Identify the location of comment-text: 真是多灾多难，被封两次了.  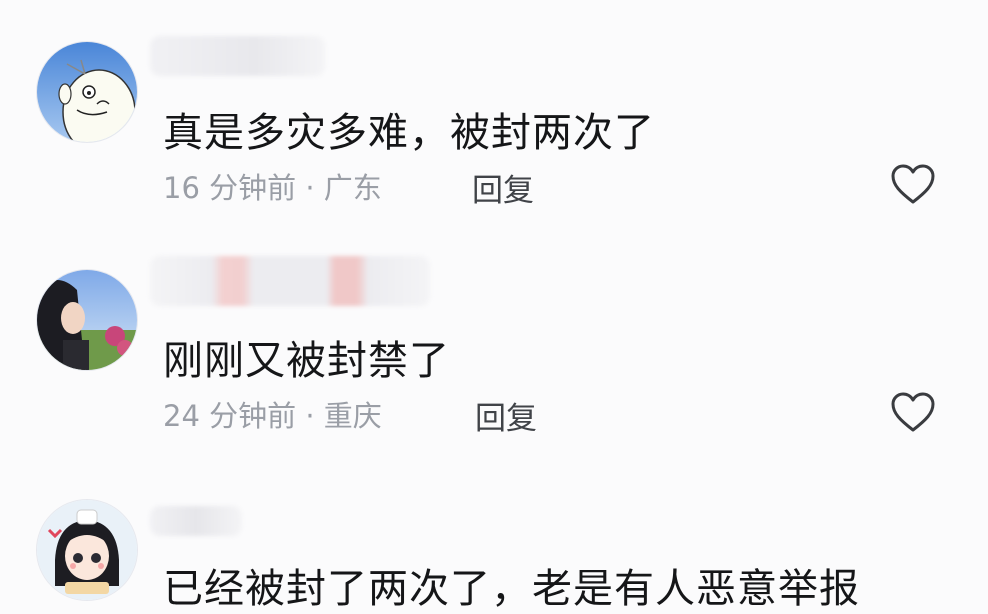
(409, 133).